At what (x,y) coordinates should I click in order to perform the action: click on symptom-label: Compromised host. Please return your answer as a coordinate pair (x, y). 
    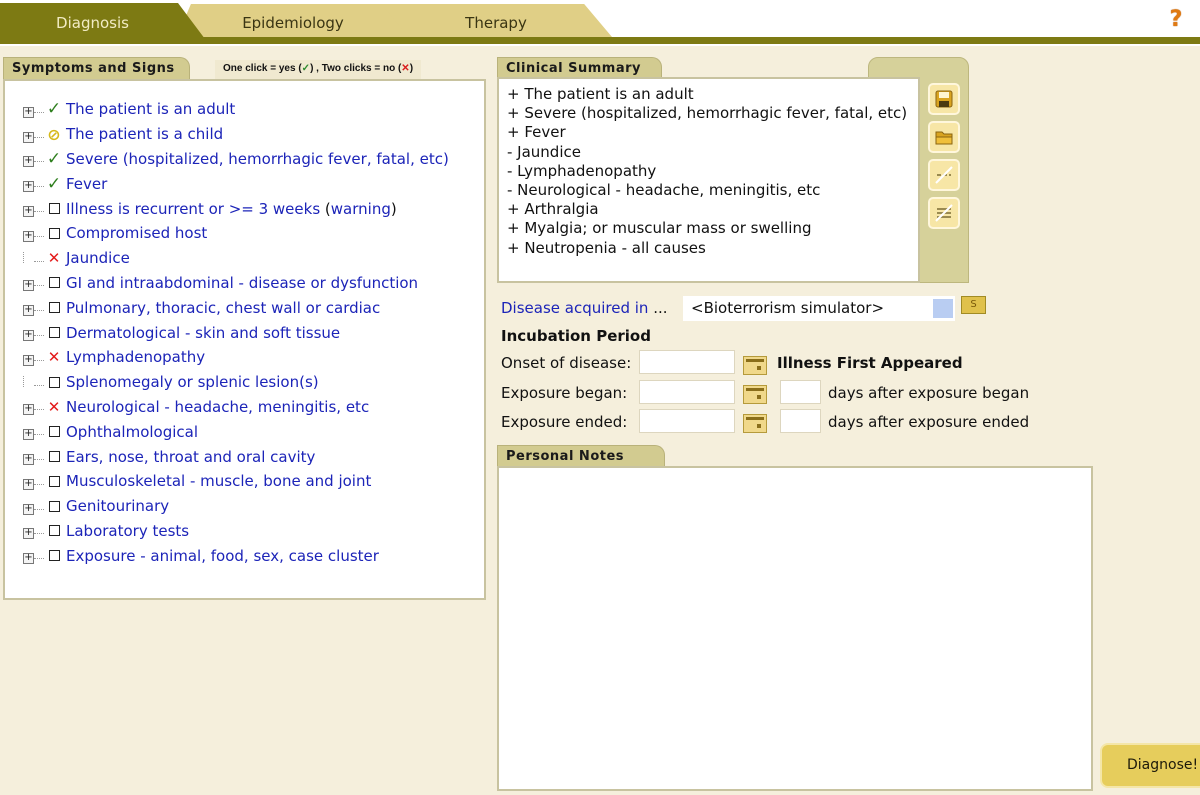
    Looking at the image, I should click on (135, 233).